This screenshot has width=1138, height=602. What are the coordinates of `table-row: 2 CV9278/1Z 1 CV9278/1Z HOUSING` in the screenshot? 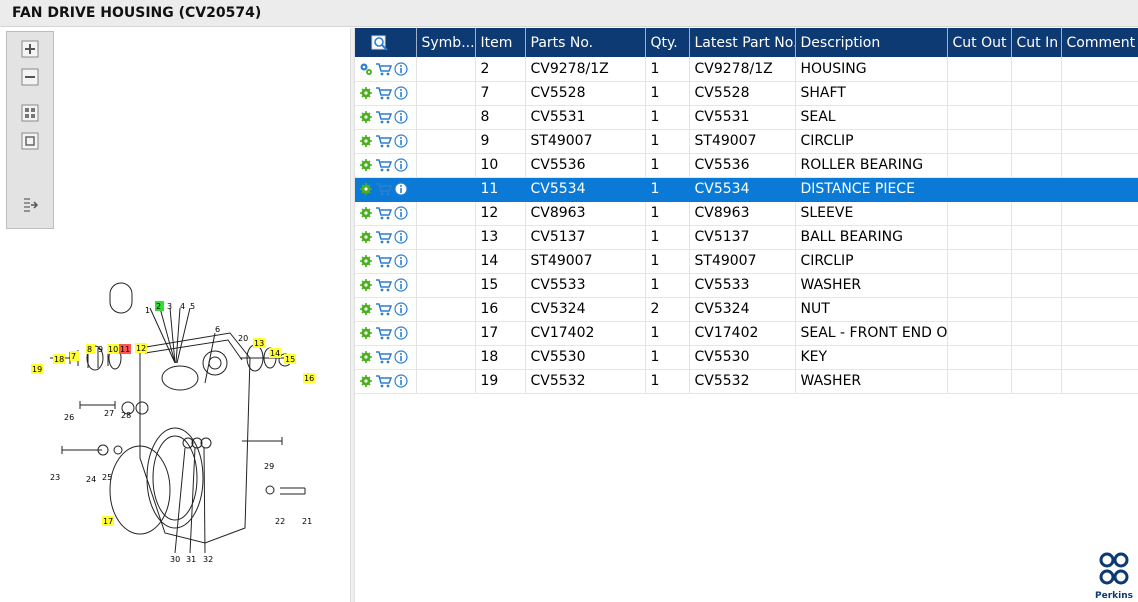 It's located at (746, 69).